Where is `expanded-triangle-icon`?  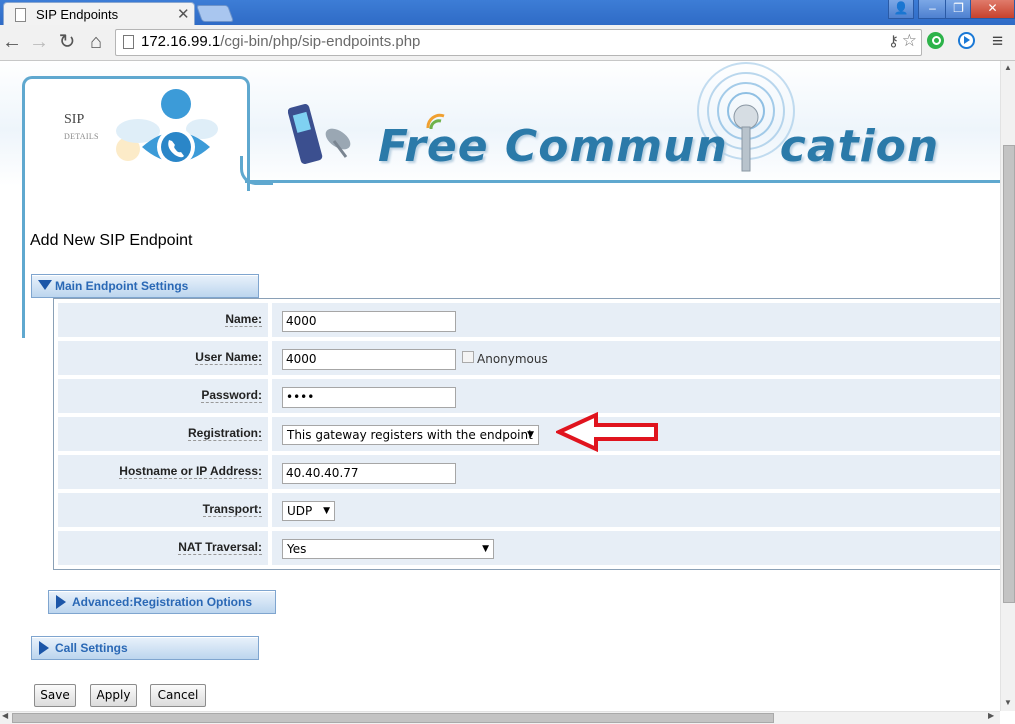 expanded-triangle-icon is located at coordinates (45, 285).